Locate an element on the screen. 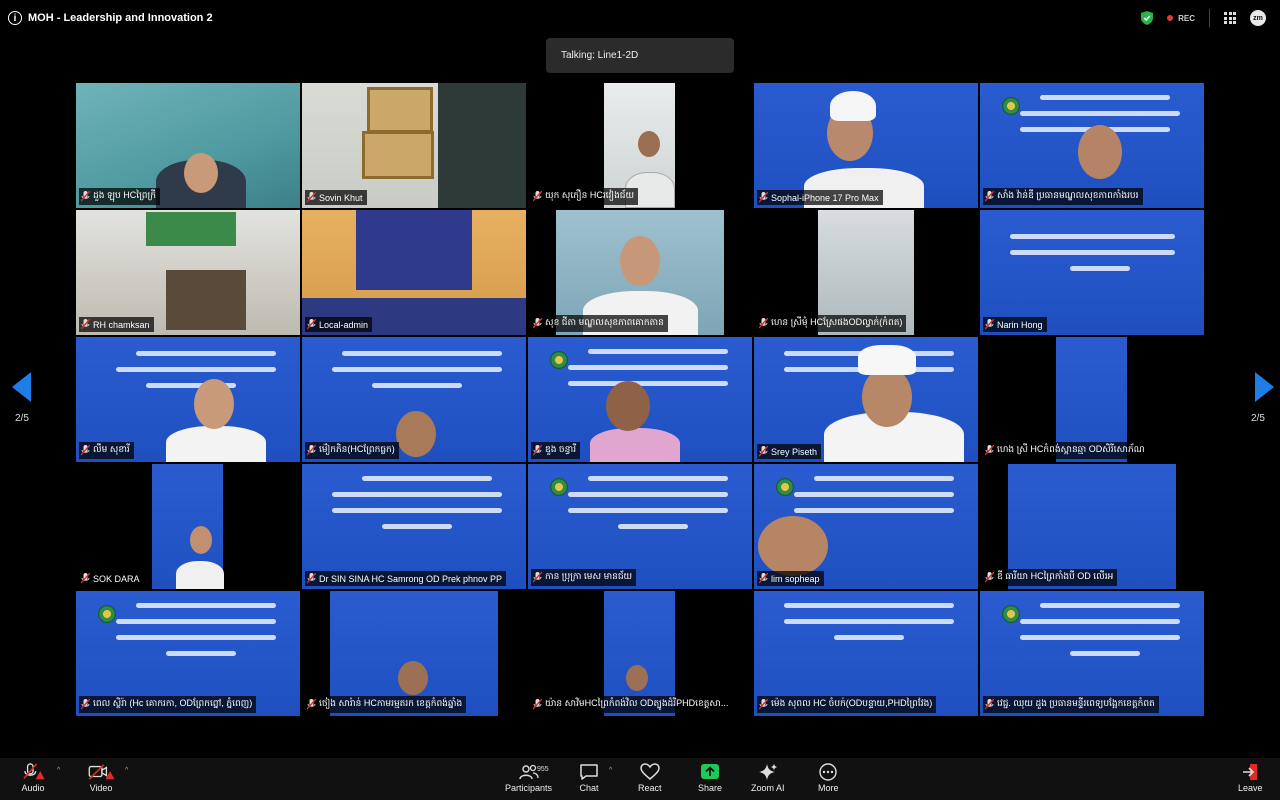 The width and height of the screenshot is (1280, 800). video-tile: Local-admin is located at coordinates (414, 272).